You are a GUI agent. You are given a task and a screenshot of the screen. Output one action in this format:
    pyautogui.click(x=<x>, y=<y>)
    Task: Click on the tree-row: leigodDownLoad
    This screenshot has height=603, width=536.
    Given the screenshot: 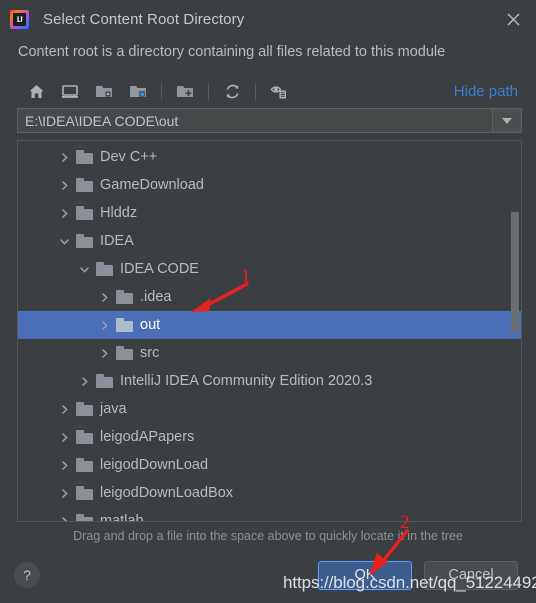 What is the action you would take?
    pyautogui.click(x=269, y=465)
    